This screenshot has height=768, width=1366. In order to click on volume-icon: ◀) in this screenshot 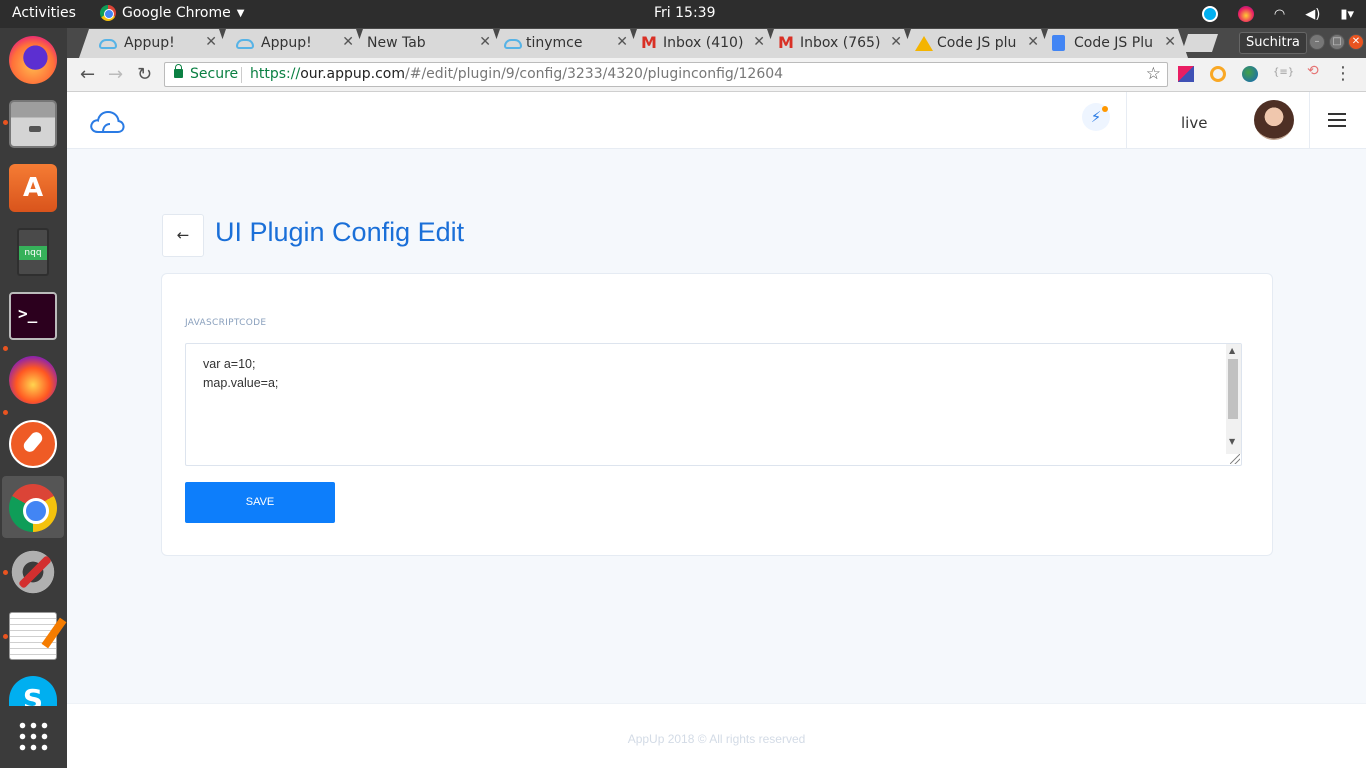, I will do `click(1312, 14)`.